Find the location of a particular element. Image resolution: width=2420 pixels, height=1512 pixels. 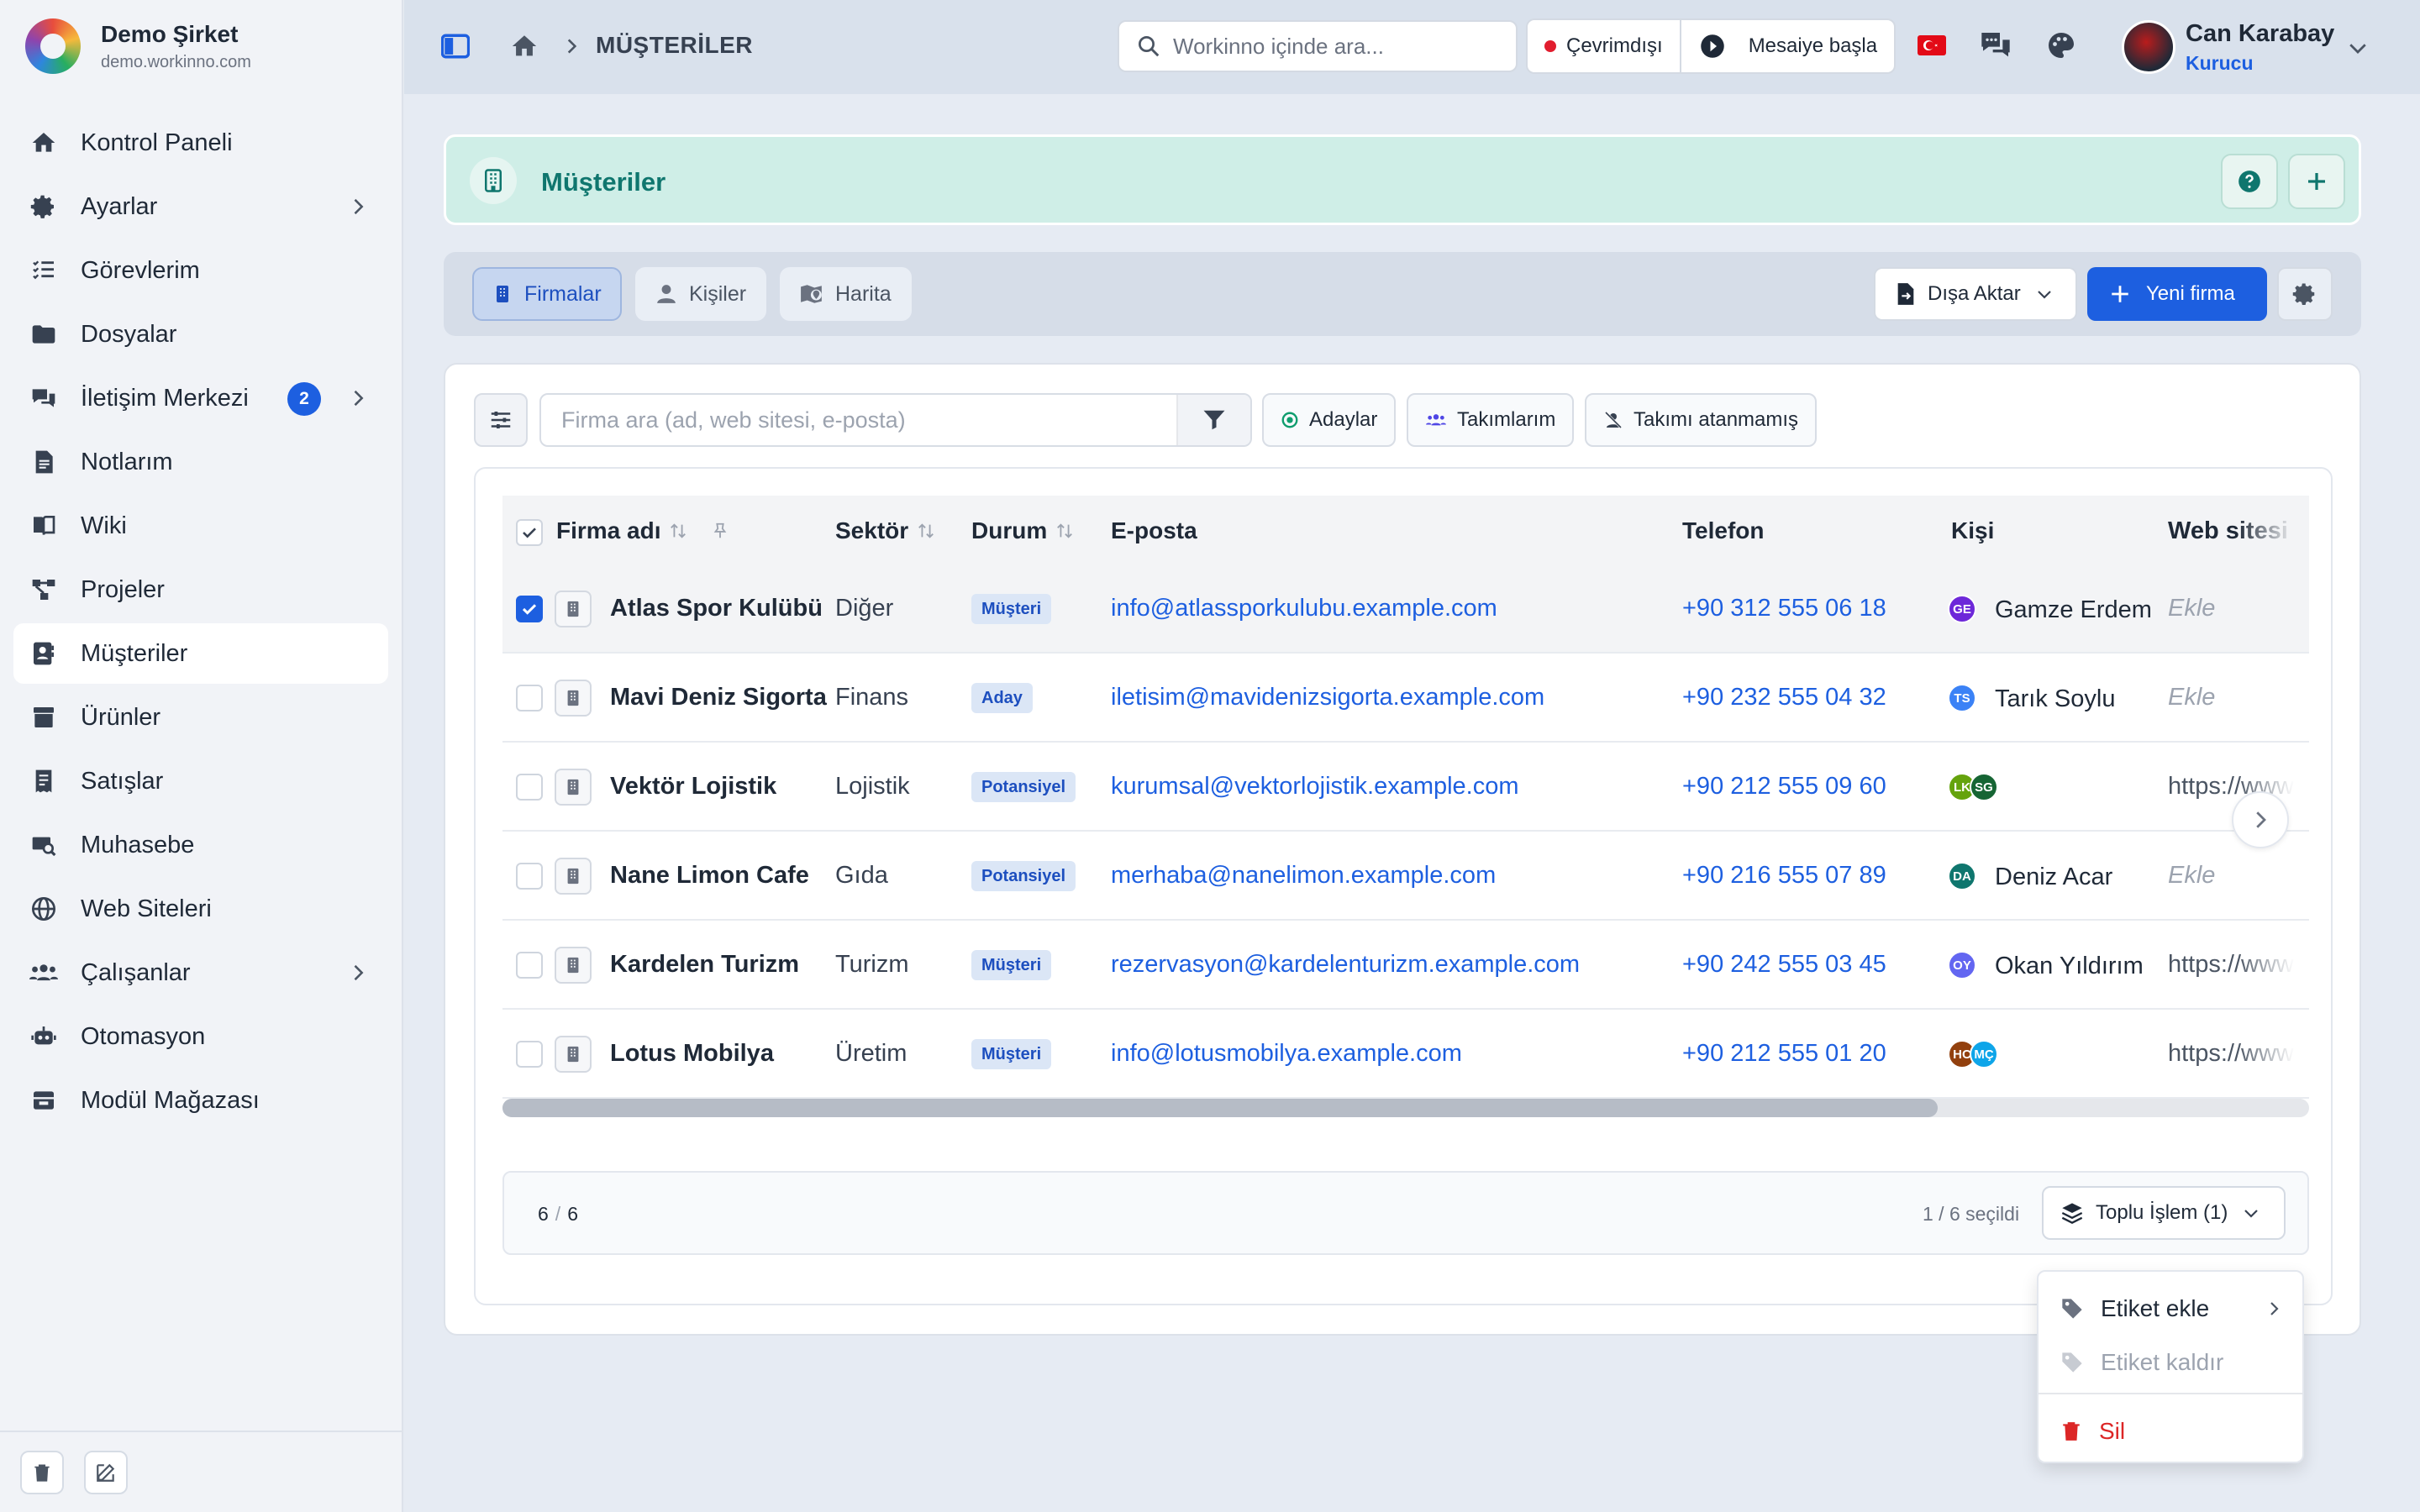

status-button: Çevrimdışı is located at coordinates (1604, 46).